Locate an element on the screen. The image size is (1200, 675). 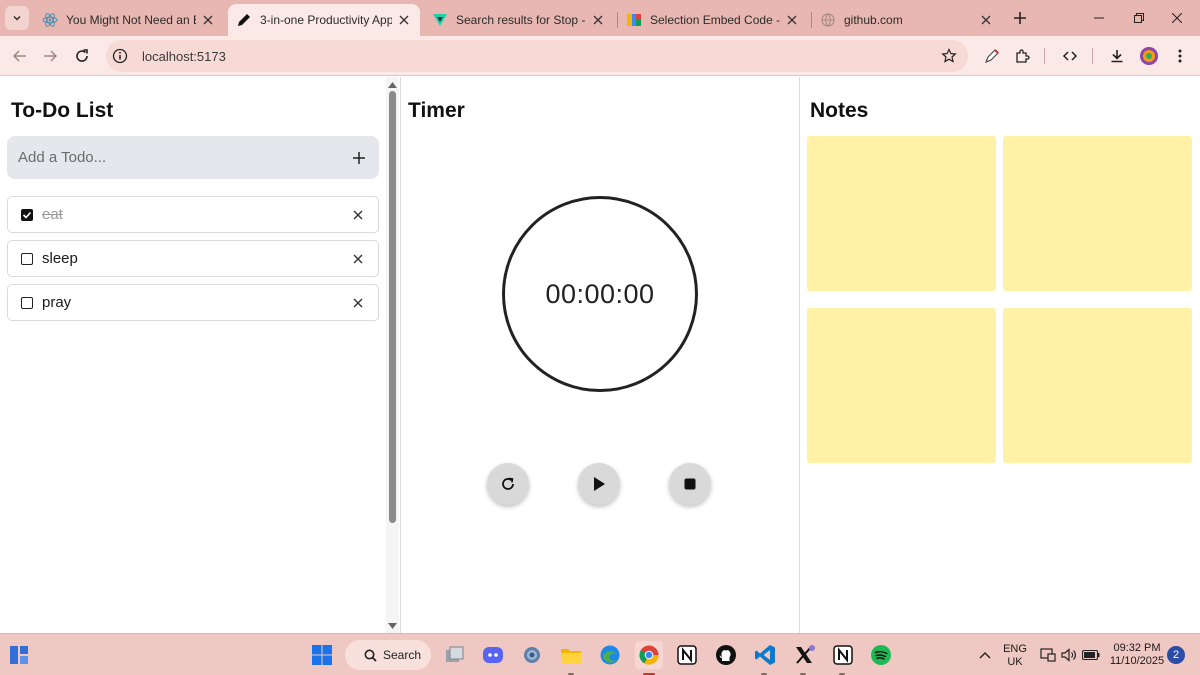
start-timer-button is located at coordinates (599, 484).